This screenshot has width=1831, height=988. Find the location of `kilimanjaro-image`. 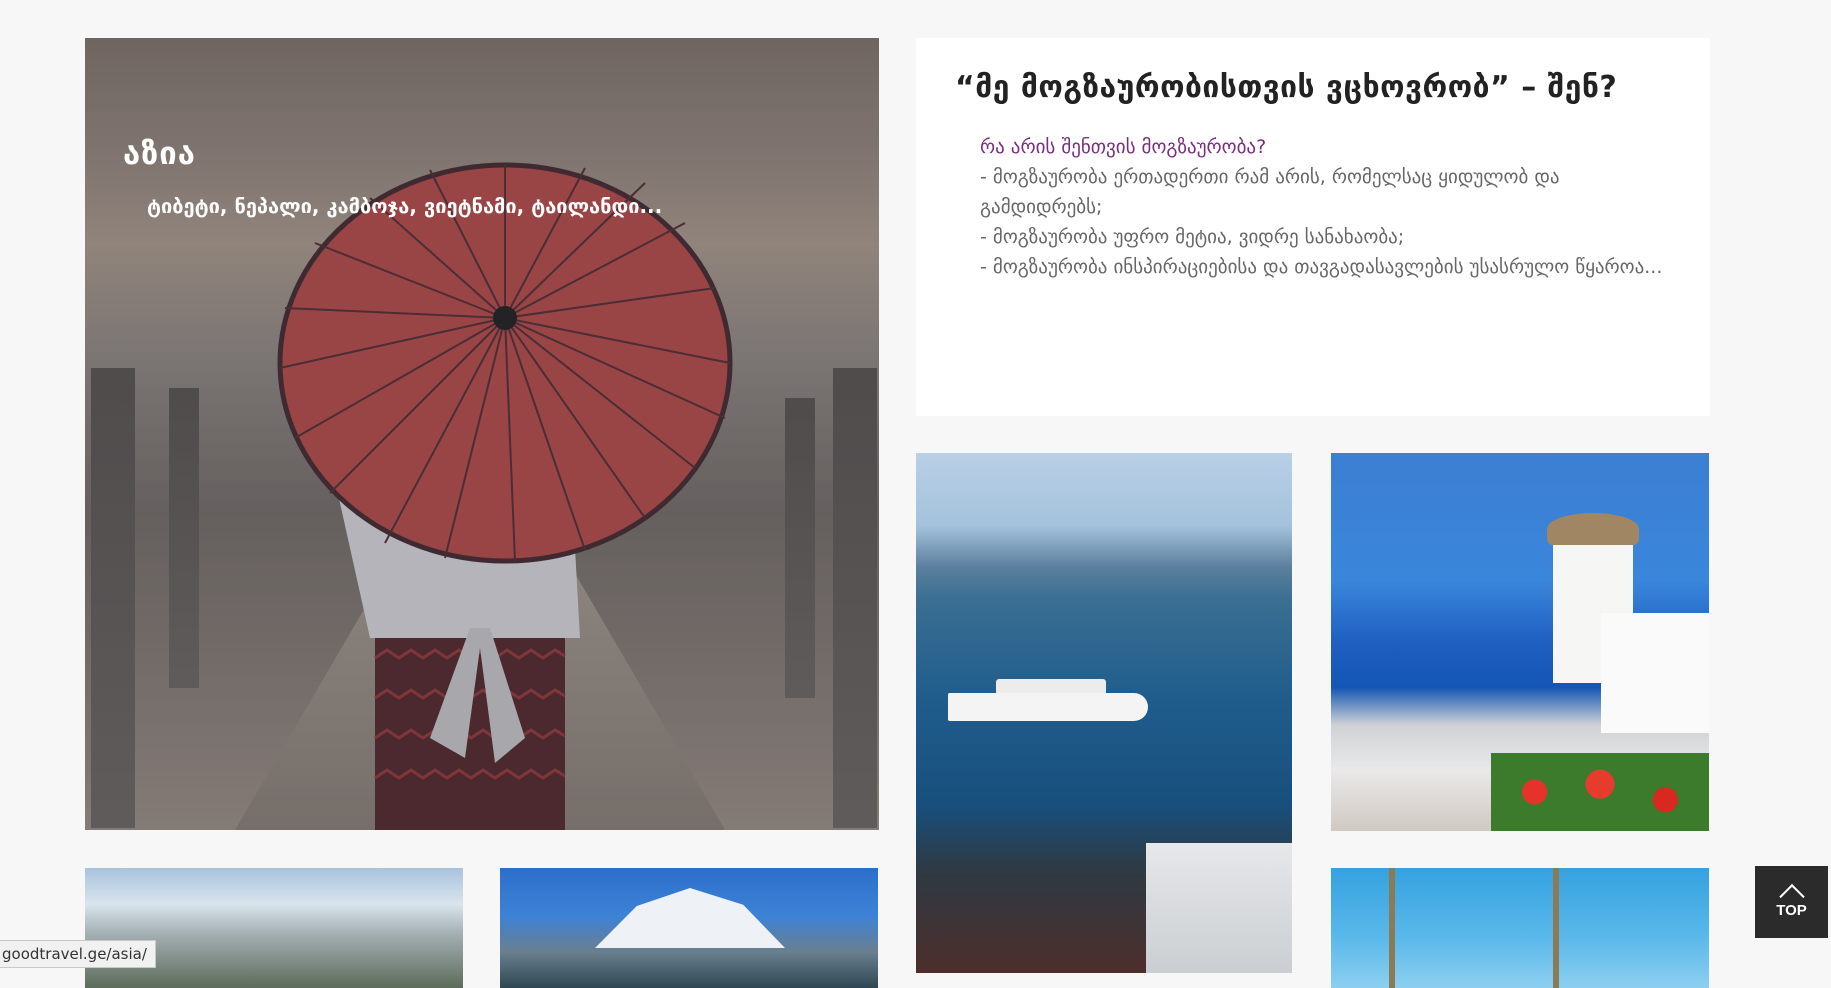

kilimanjaro-image is located at coordinates (689, 928).